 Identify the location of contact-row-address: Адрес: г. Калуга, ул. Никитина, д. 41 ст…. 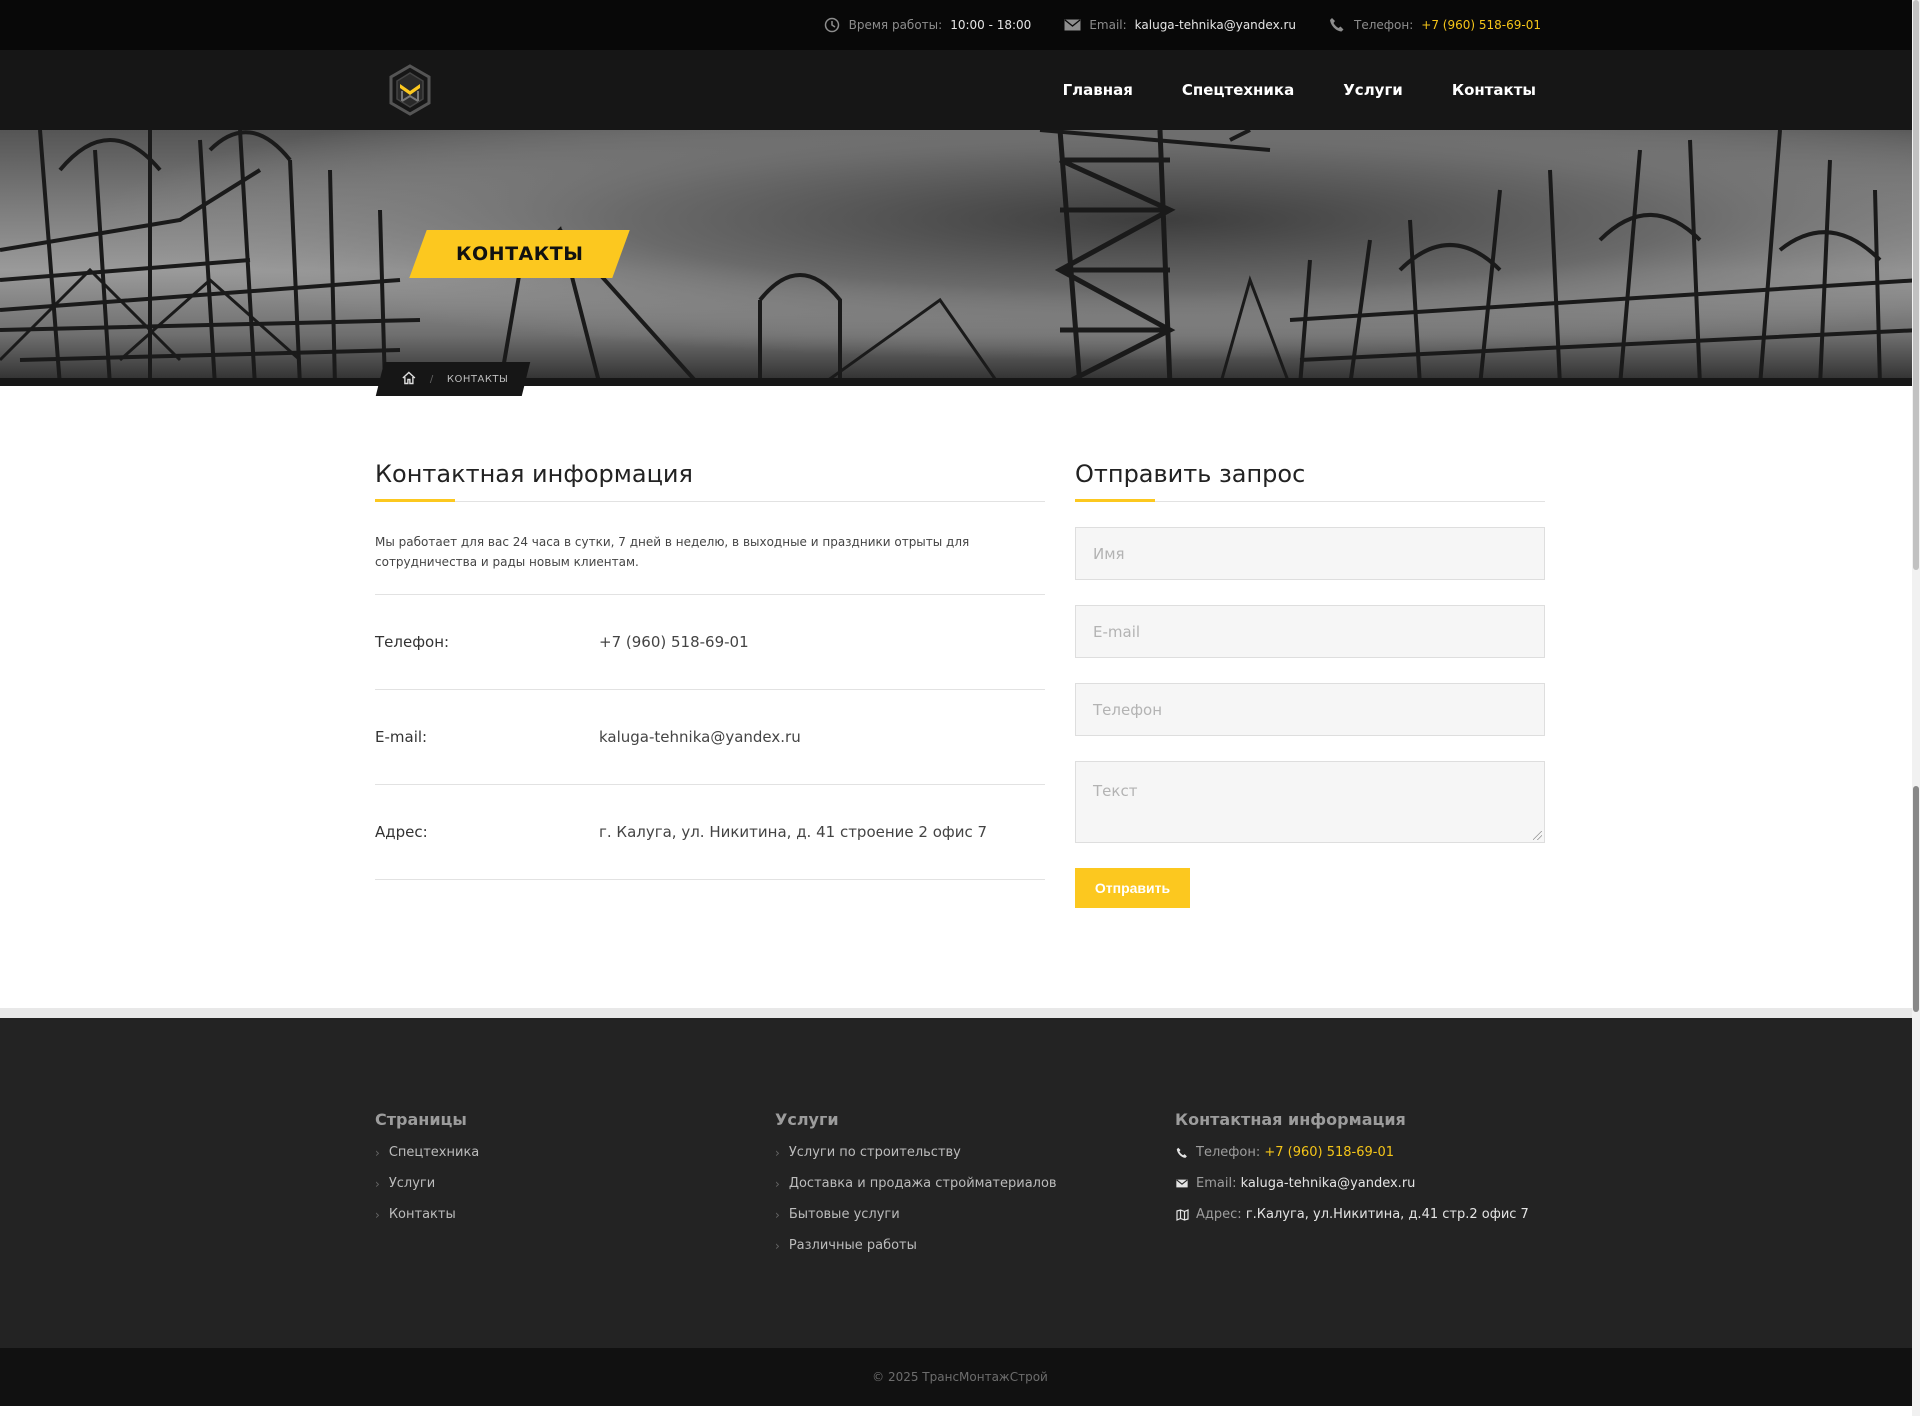
(710, 832).